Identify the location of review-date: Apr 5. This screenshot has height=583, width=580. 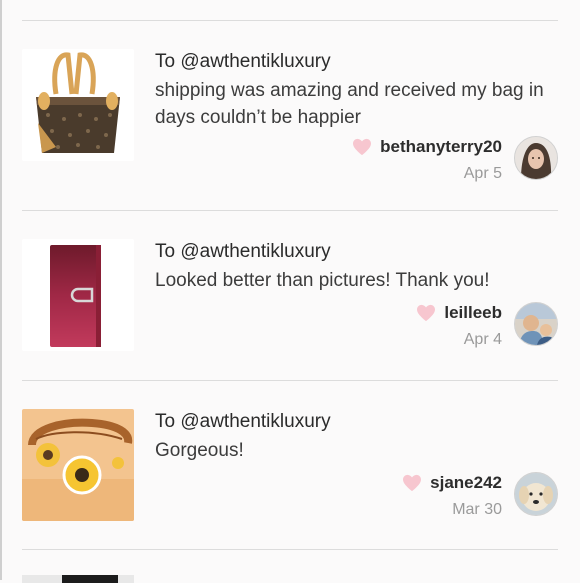
(482, 173).